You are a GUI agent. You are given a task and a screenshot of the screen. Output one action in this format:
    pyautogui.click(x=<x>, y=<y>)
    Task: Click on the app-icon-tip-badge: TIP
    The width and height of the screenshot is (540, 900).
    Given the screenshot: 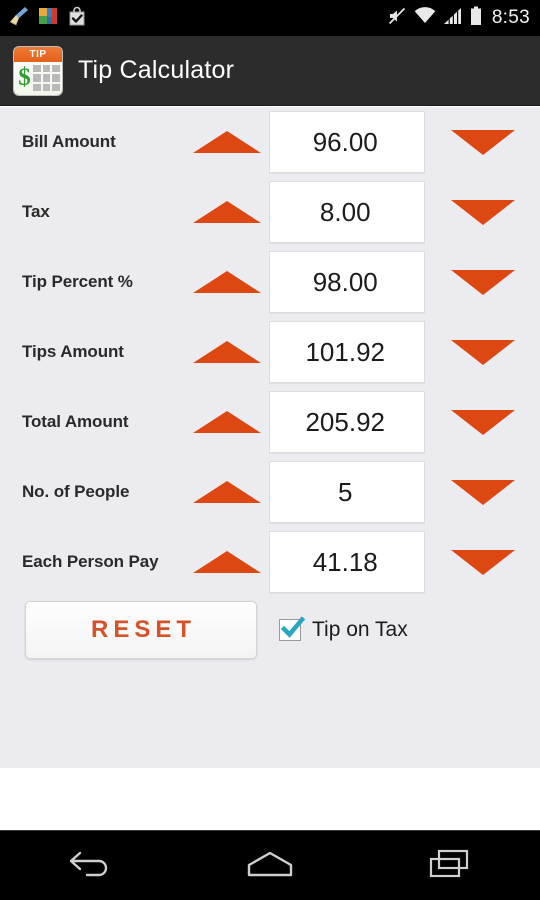 What is the action you would take?
    pyautogui.click(x=38, y=54)
    